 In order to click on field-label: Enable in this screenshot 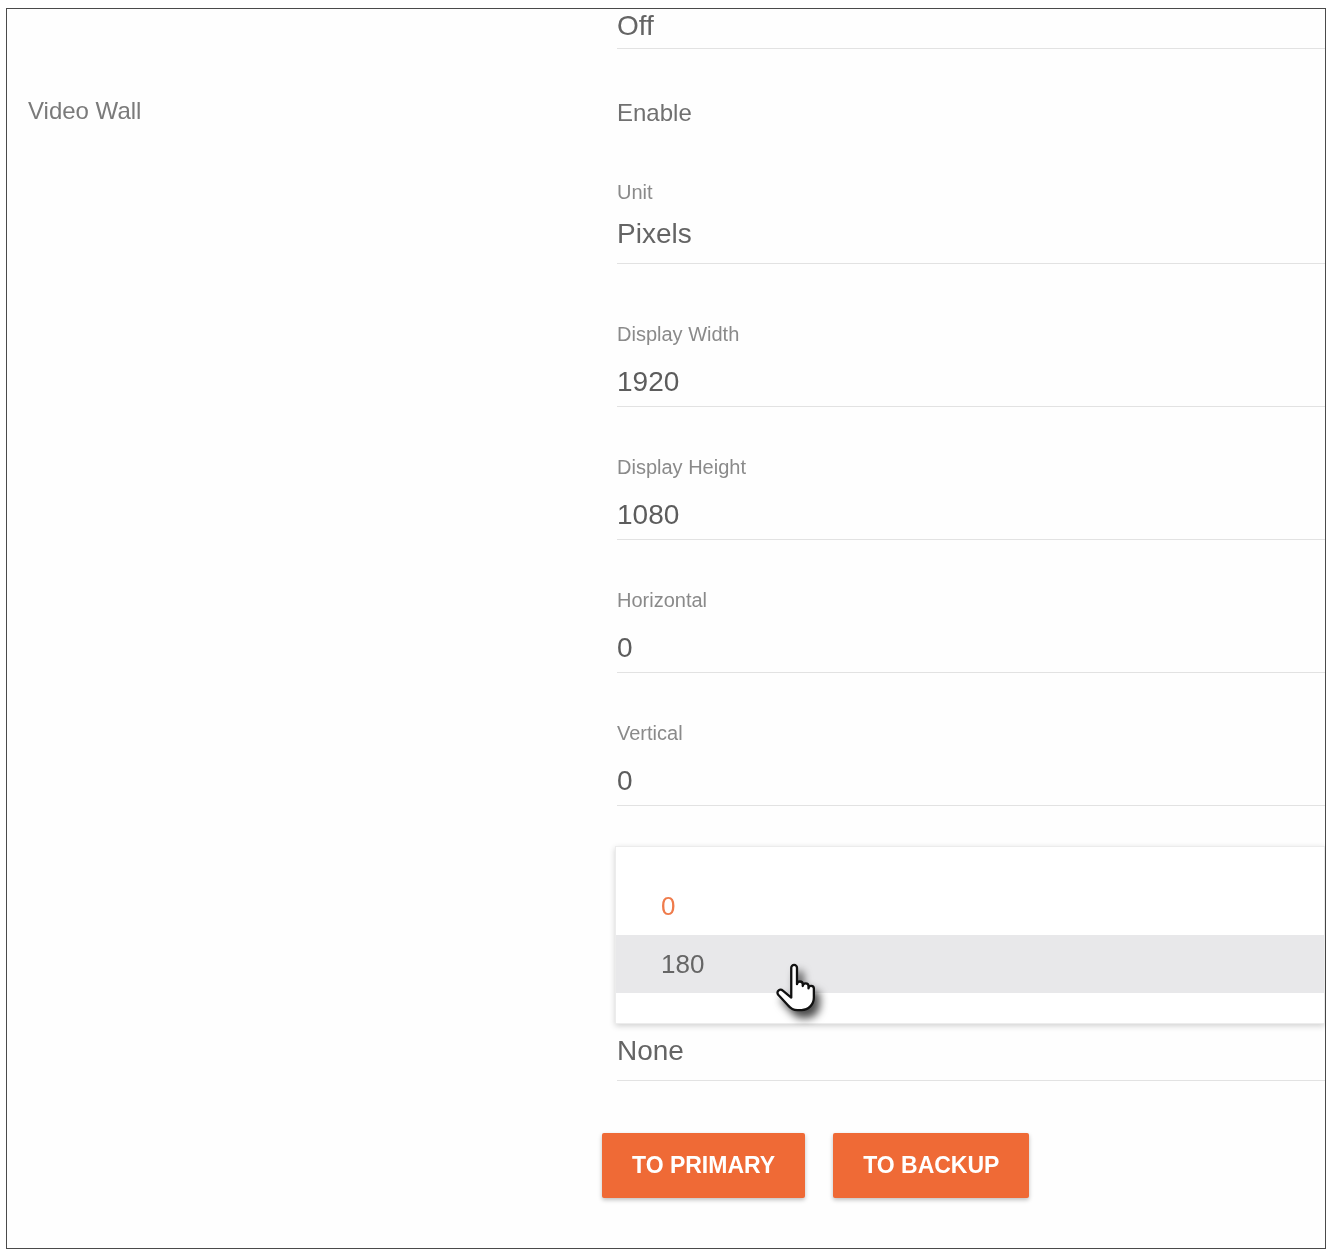, I will do `click(655, 113)`.